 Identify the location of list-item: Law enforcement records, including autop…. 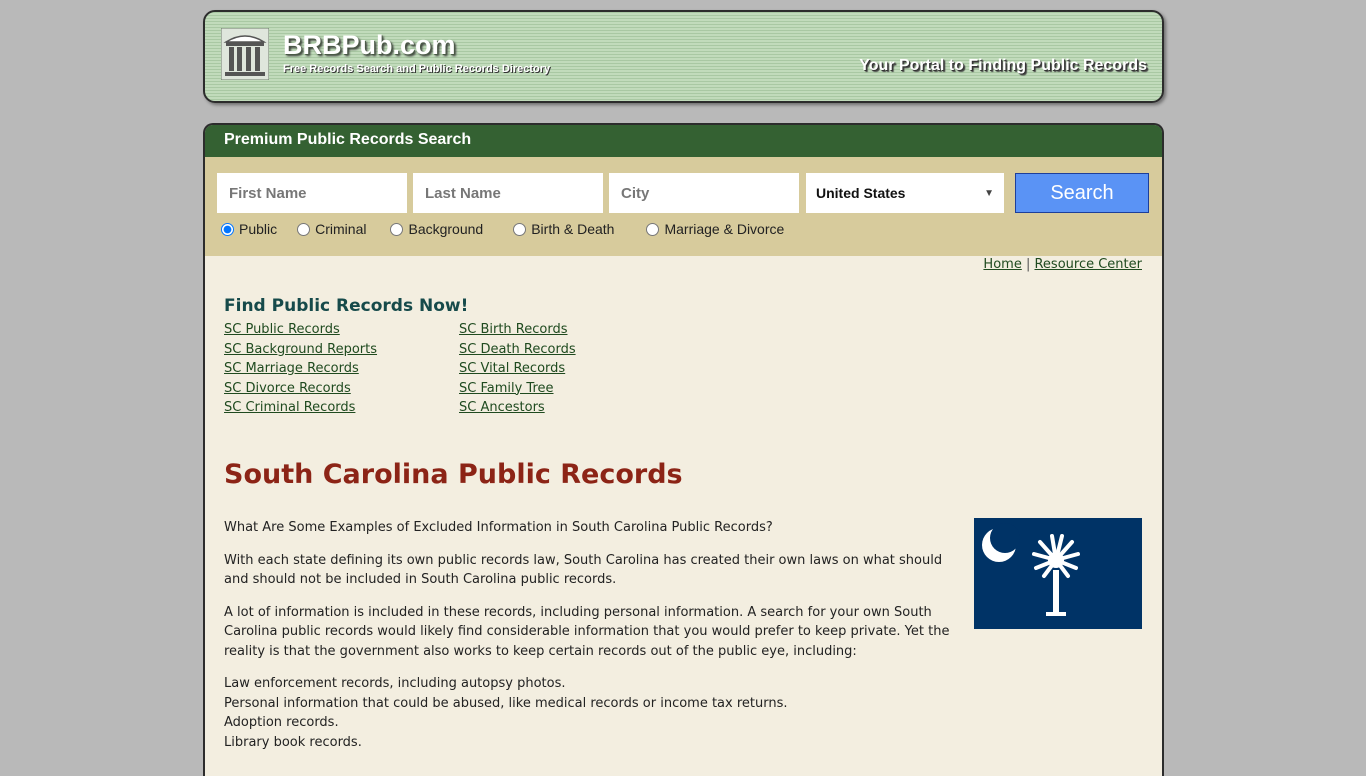
(395, 683).